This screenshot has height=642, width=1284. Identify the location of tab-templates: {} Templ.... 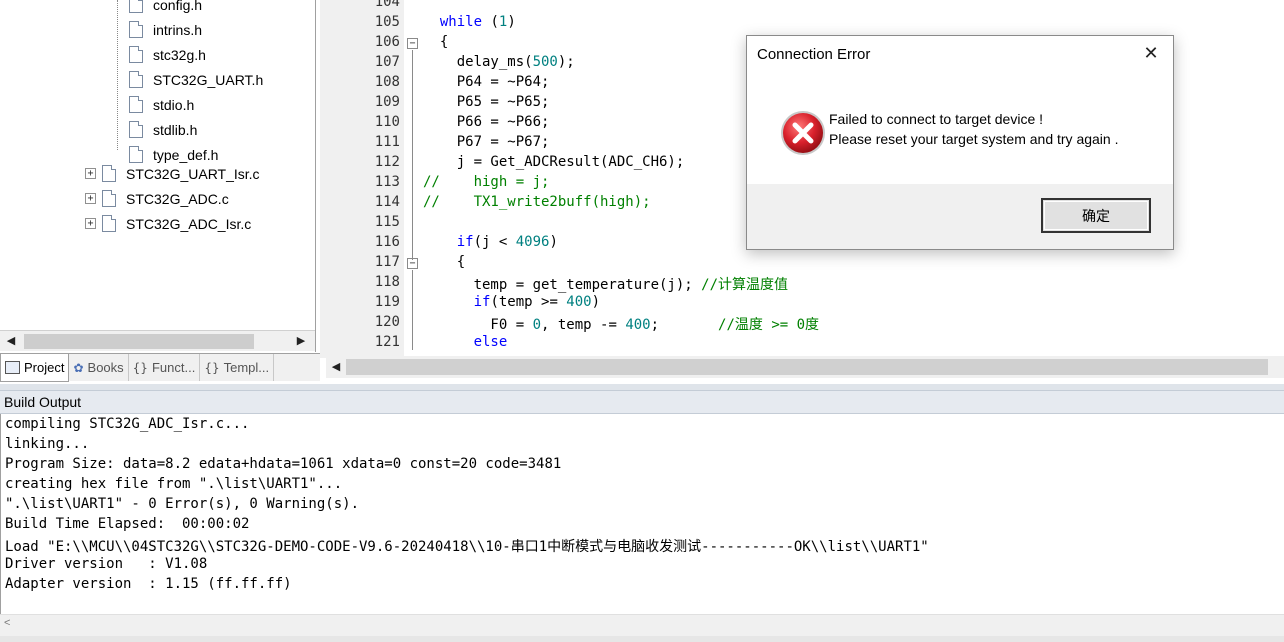
(237, 367).